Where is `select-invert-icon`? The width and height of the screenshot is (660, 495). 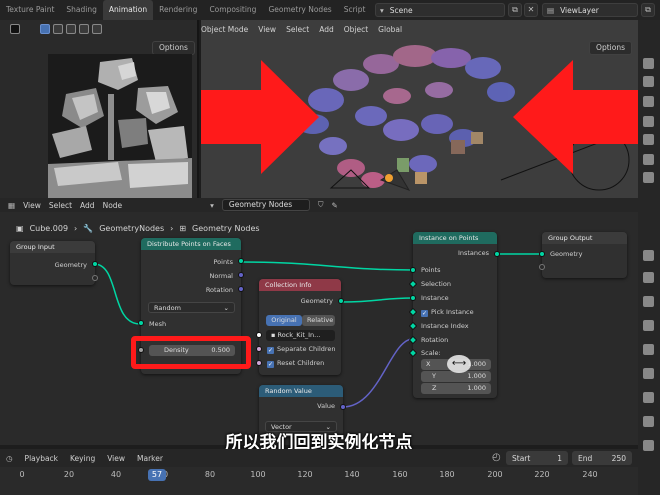 select-invert-icon is located at coordinates (84, 29).